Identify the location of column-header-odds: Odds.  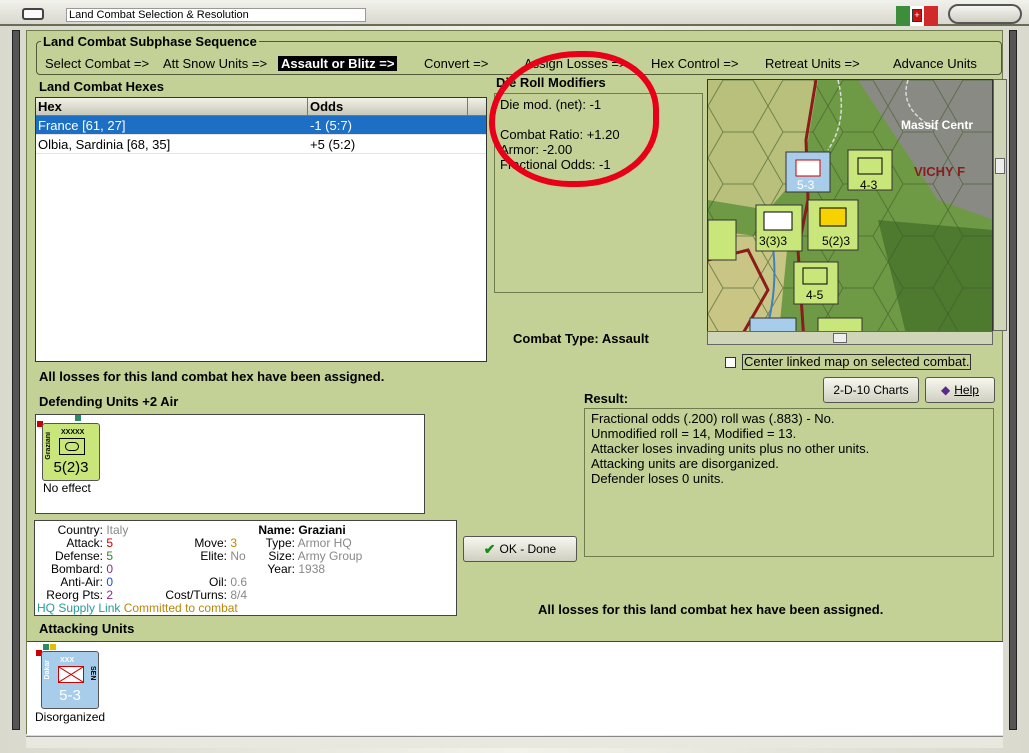
(388, 106).